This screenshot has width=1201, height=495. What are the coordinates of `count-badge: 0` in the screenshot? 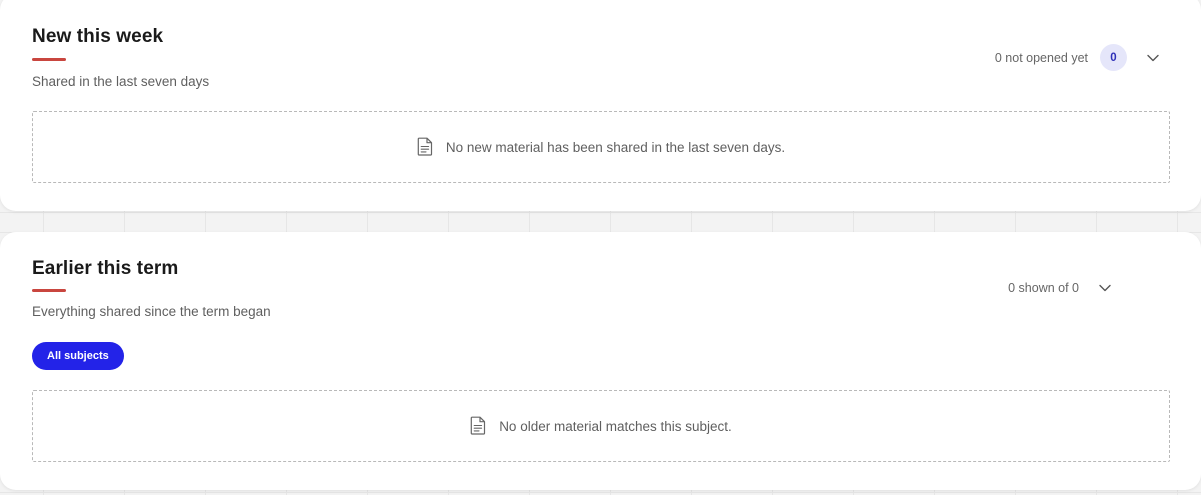 It's located at (1113, 57).